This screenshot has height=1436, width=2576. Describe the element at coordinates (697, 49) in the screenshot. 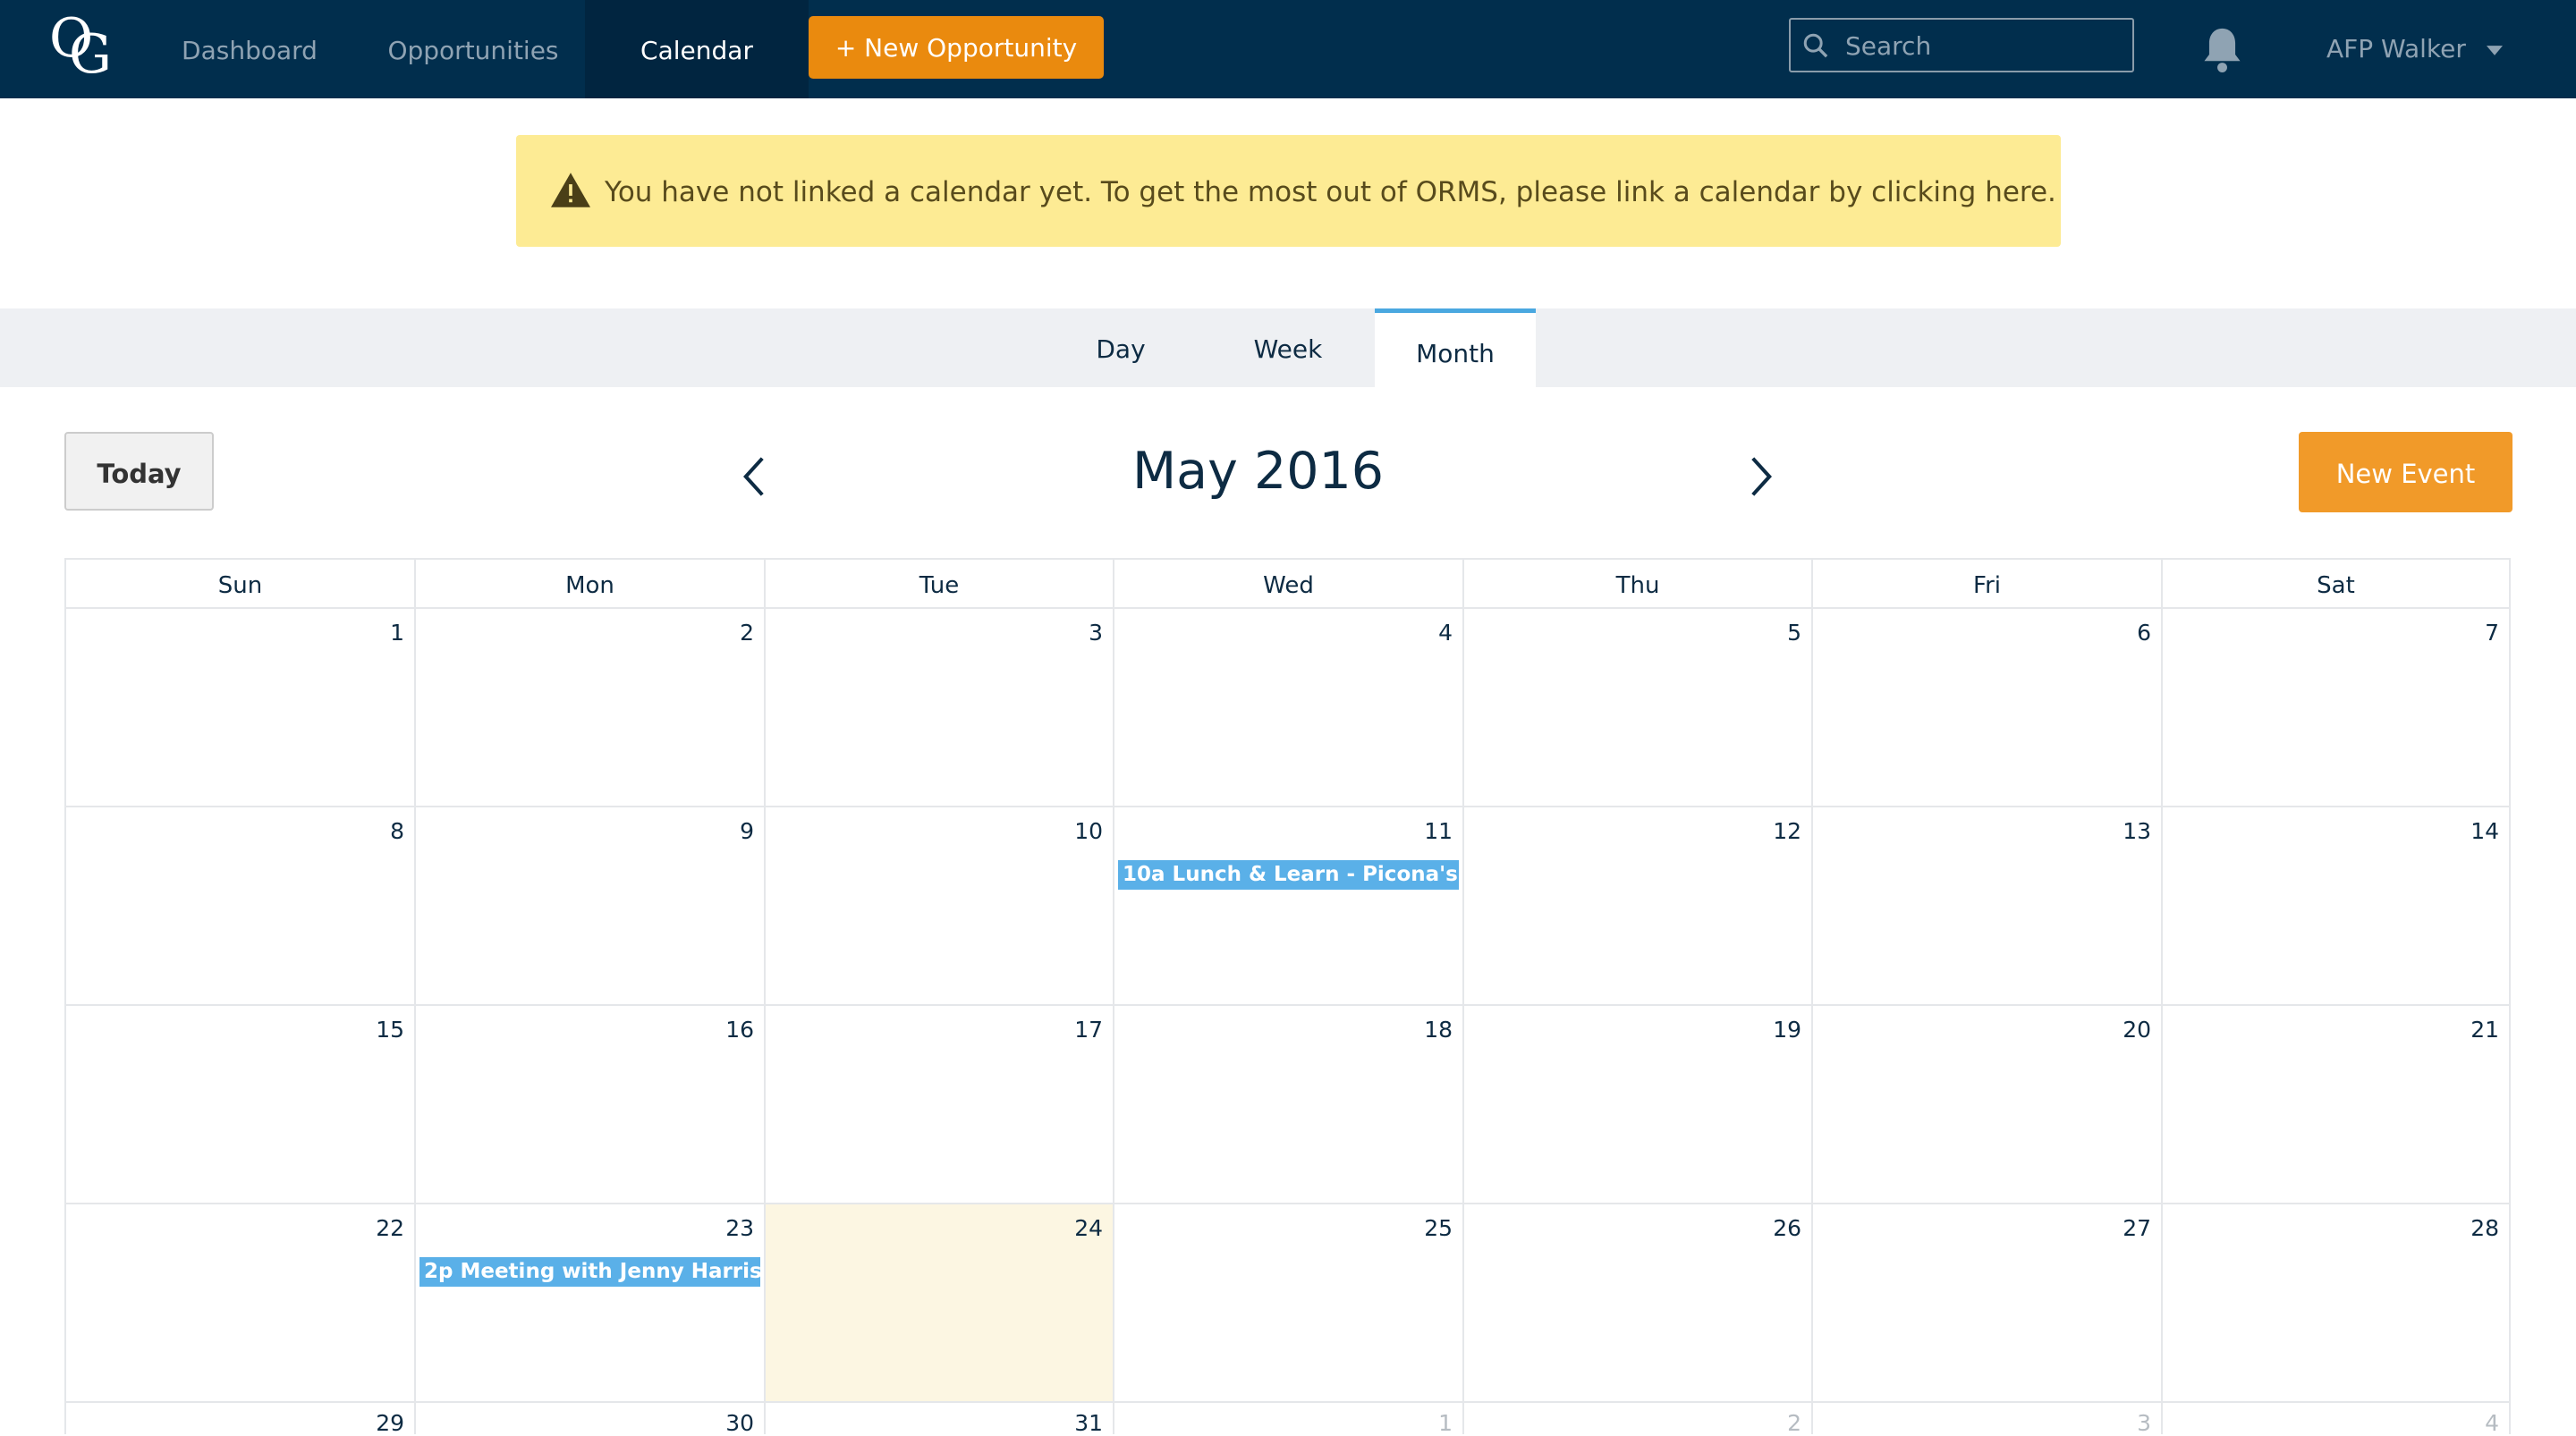

I see `nav-calendar: Calendar` at that location.